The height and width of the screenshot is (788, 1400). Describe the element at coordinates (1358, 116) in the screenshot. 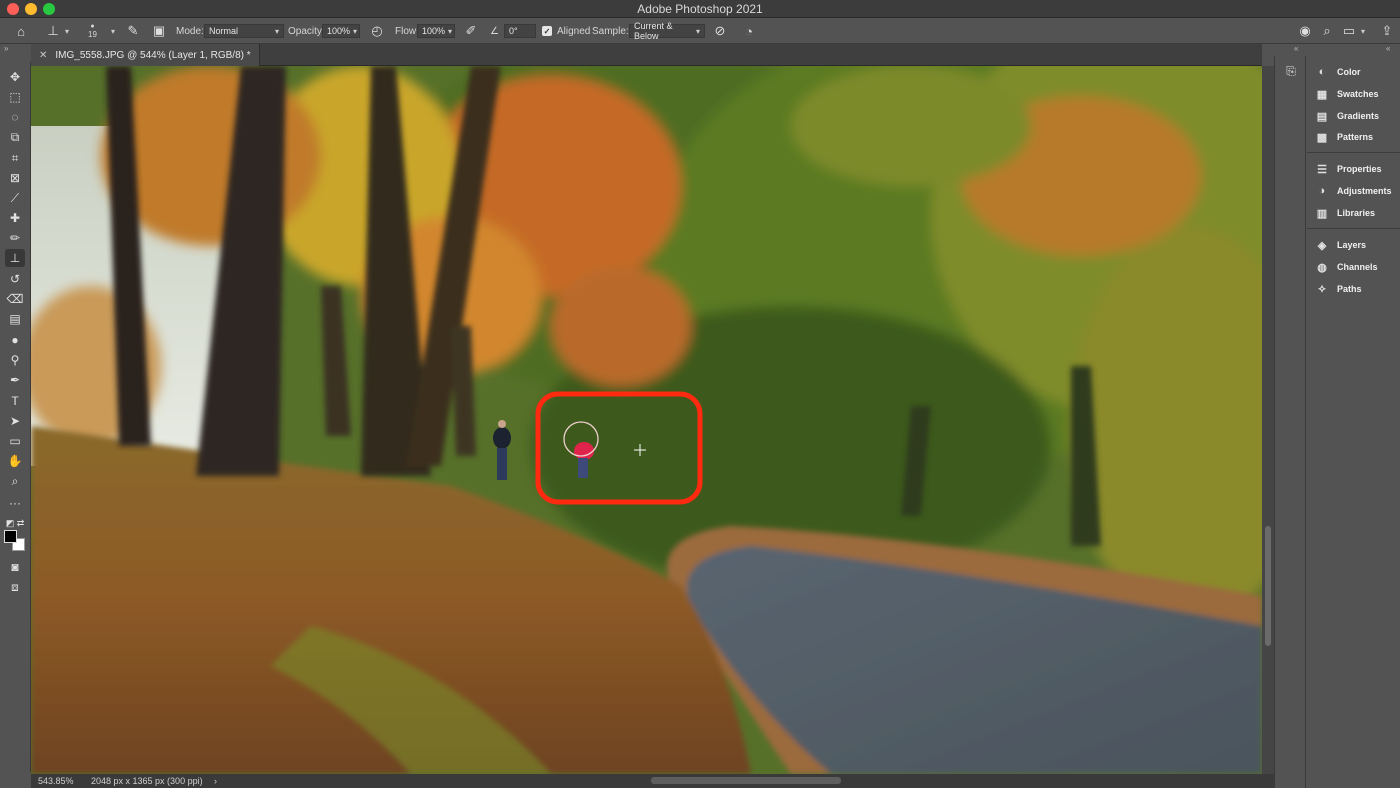

I see `panel-label: Gradients` at that location.